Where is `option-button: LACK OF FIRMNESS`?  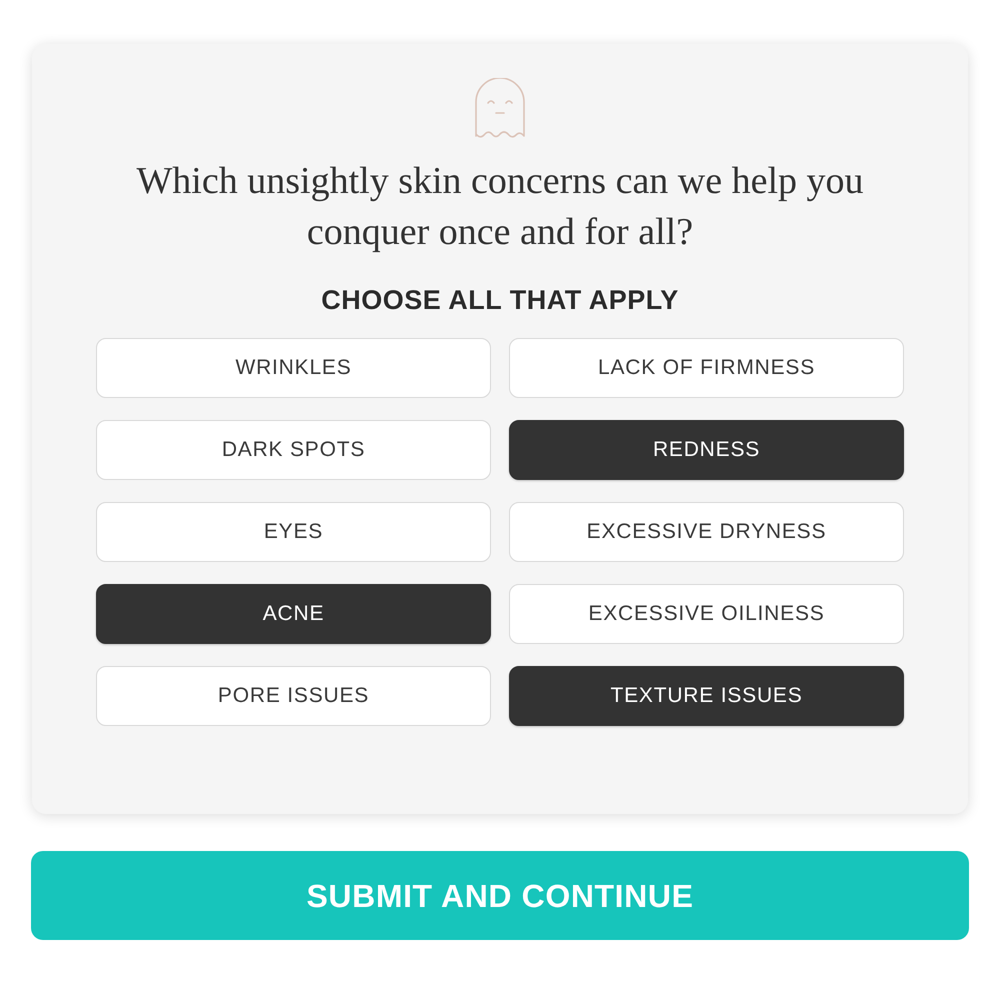 option-button: LACK OF FIRMNESS is located at coordinates (706, 368).